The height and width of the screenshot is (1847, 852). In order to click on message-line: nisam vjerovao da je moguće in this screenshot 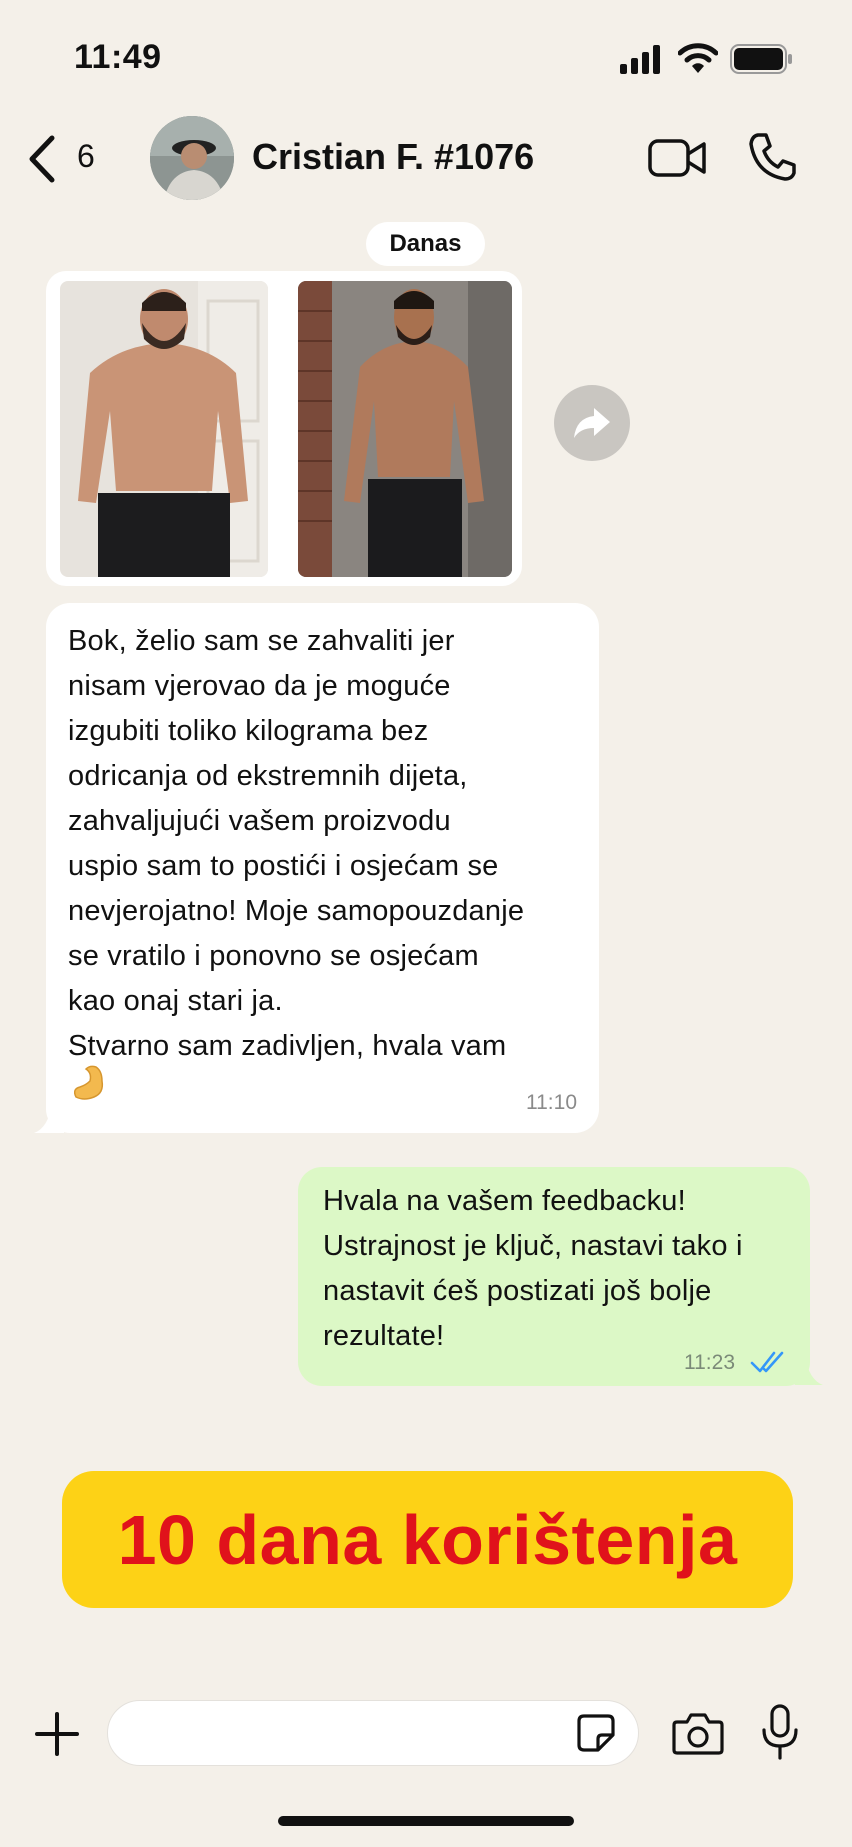, I will do `click(259, 686)`.